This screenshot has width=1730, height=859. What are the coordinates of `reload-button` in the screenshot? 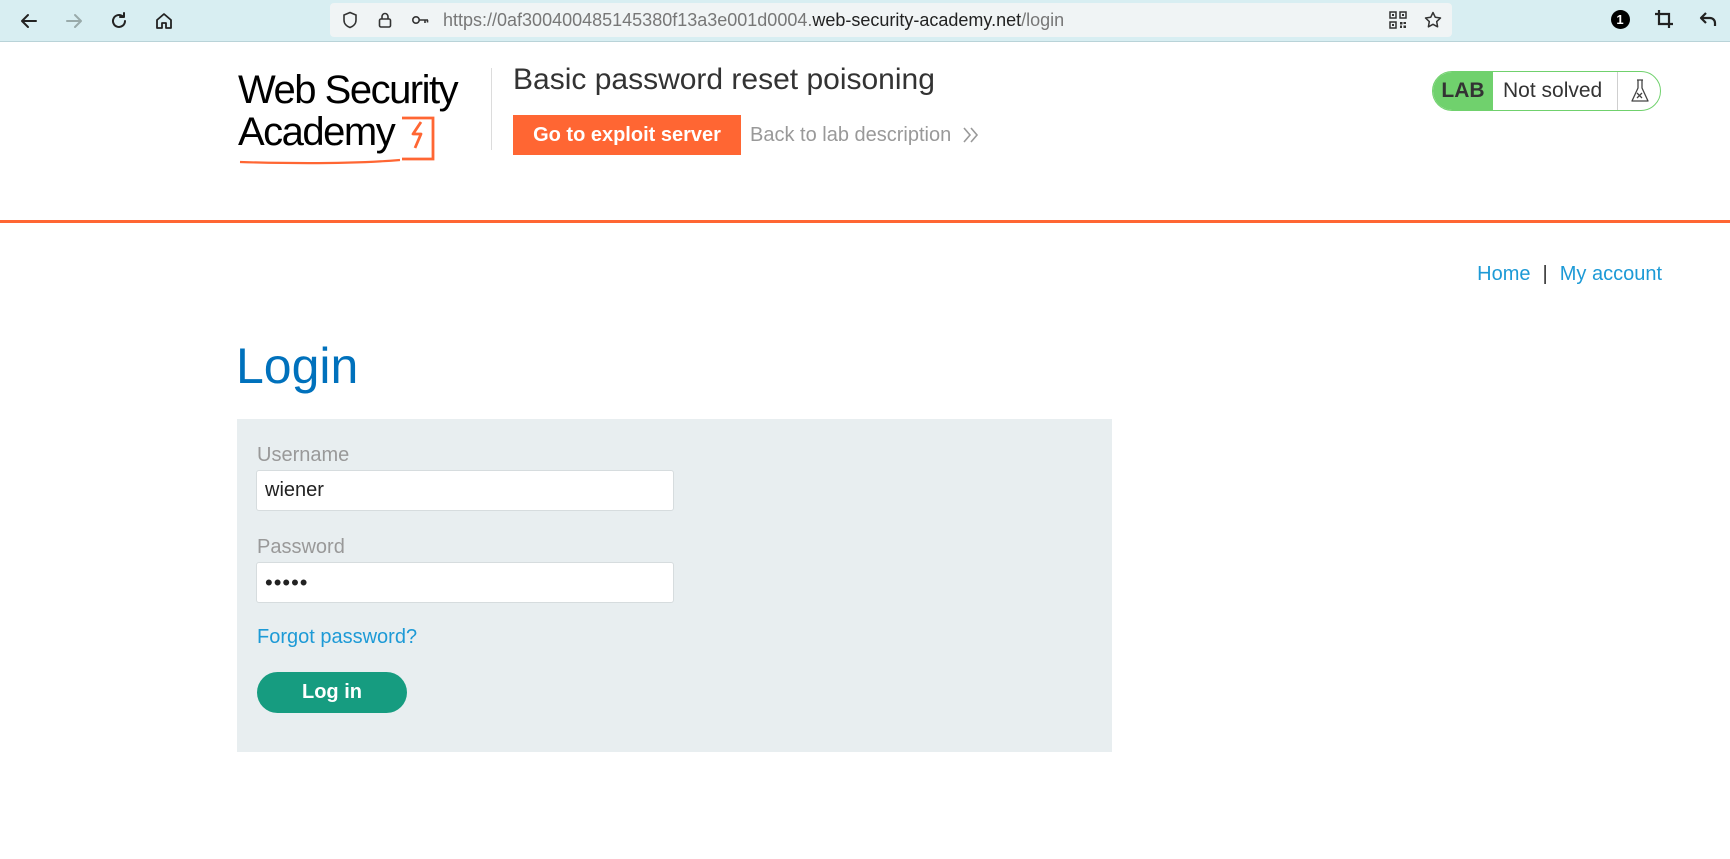 It's located at (119, 21).